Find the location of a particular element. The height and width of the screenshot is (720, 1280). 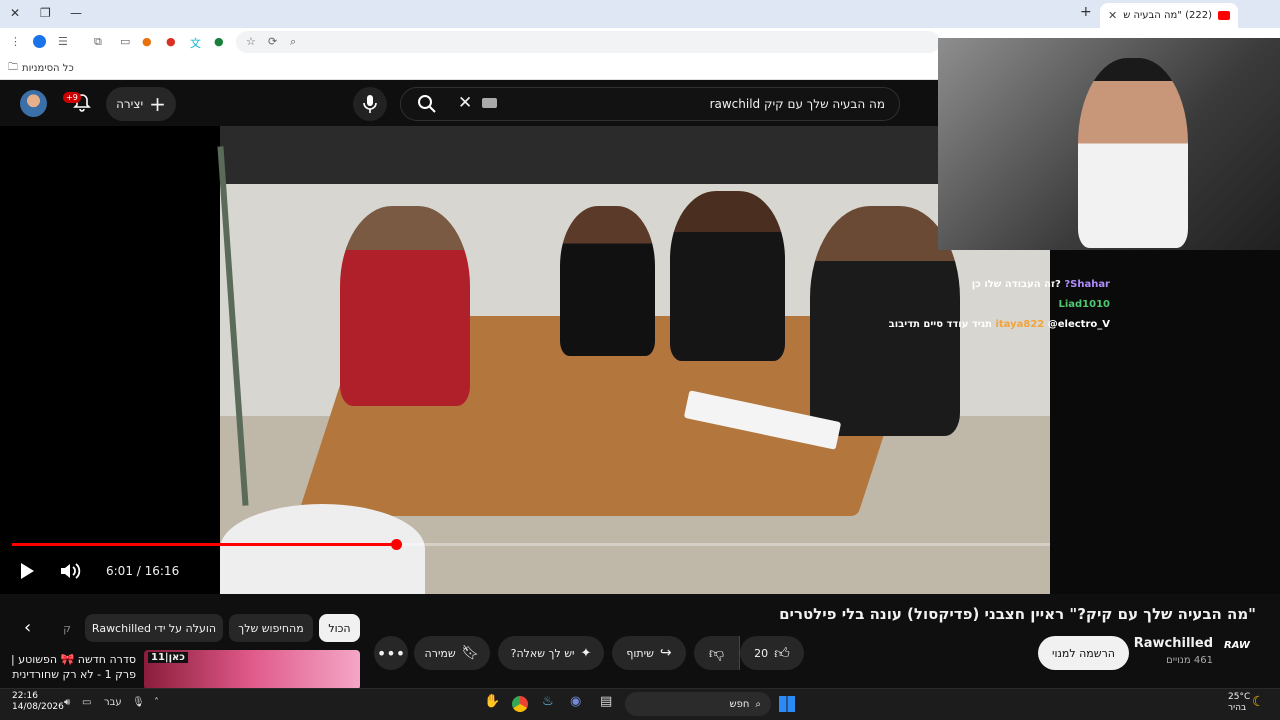

taskbar-search: חפש ⌕ is located at coordinates (698, 704).